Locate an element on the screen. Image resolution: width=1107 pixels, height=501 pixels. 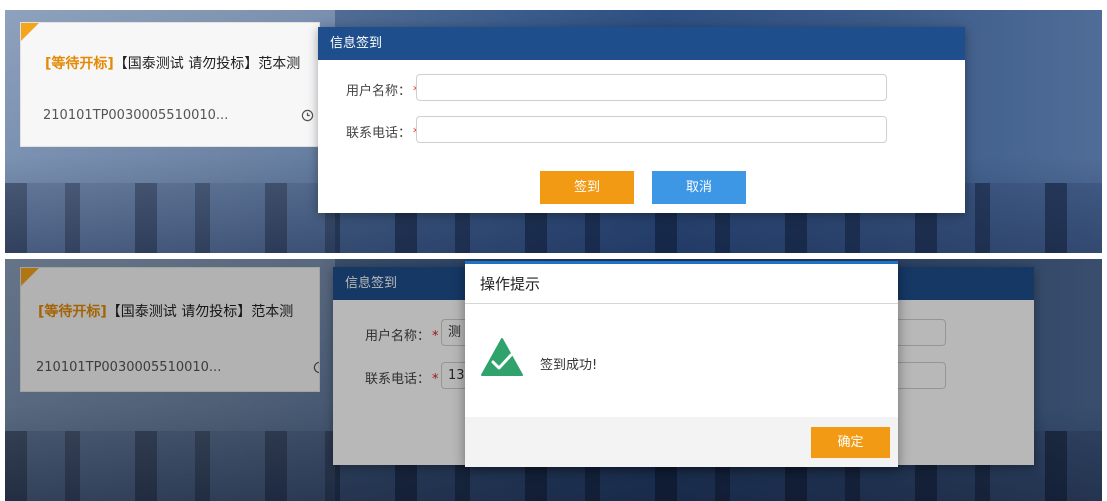
phone-row: 联系电话：* is located at coordinates (641, 130).